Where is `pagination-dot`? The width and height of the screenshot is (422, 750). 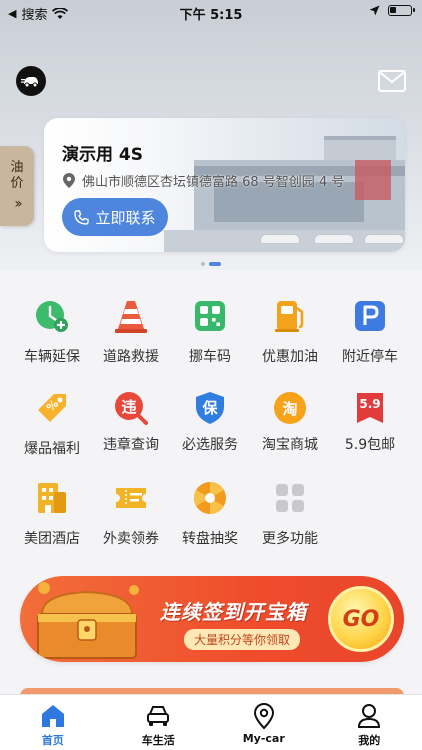
pagination-dot is located at coordinates (203, 264).